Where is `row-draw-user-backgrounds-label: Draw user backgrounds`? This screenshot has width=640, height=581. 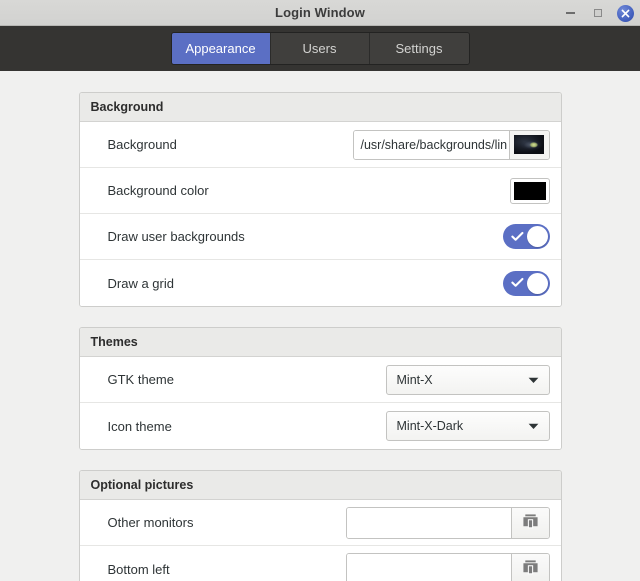
row-draw-user-backgrounds-label: Draw user backgrounds is located at coordinates (176, 236).